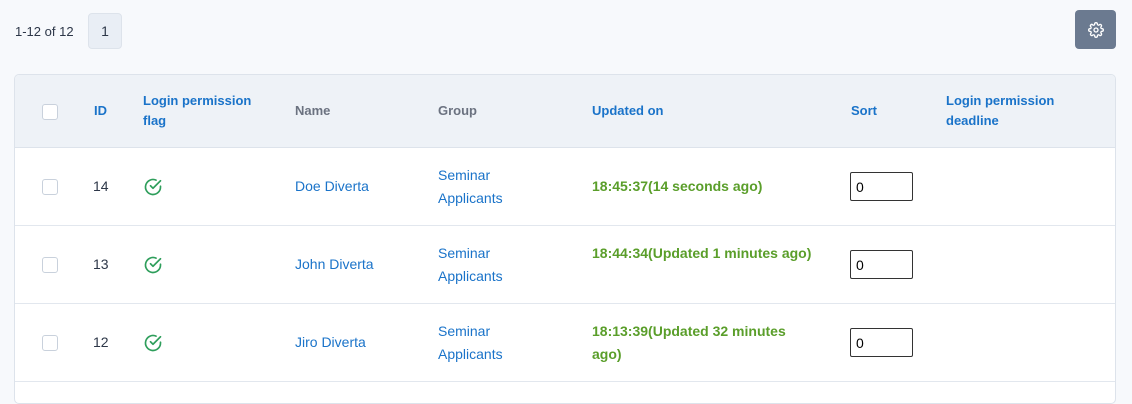  I want to click on column-header-login-flag: Login permission flag, so click(200, 111).